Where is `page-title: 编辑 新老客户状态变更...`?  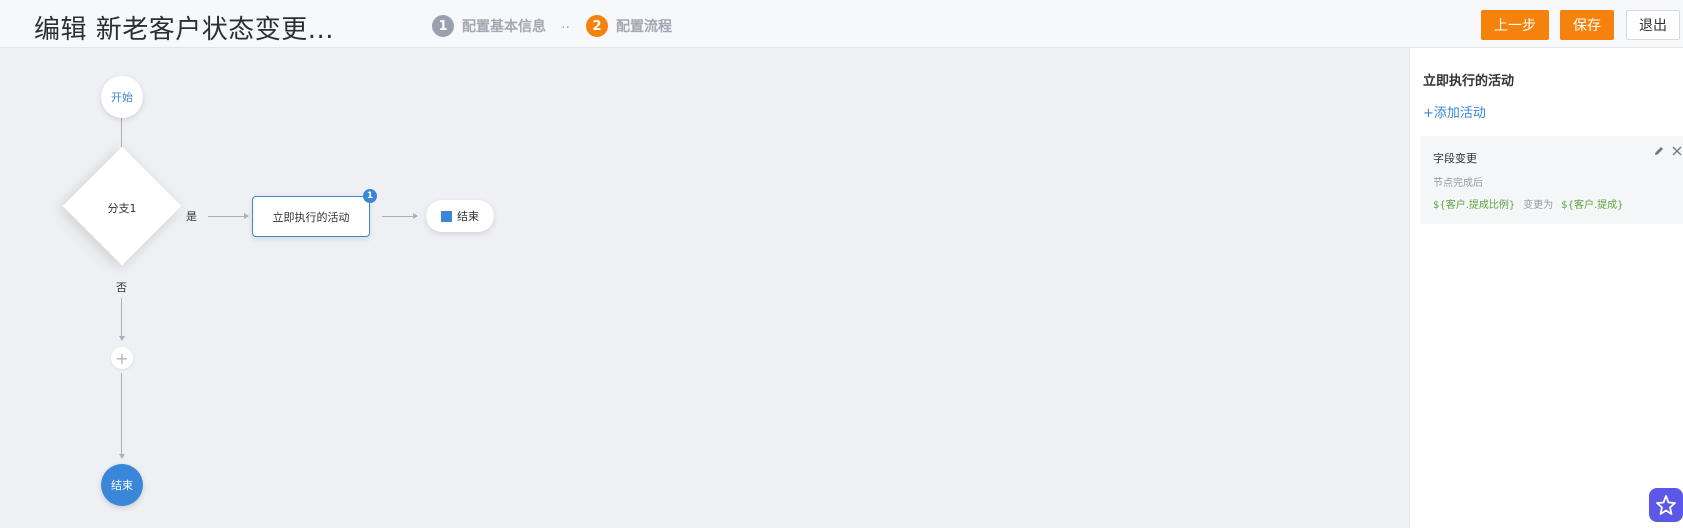 page-title: 编辑 新老客户状态变更... is located at coordinates (184, 30).